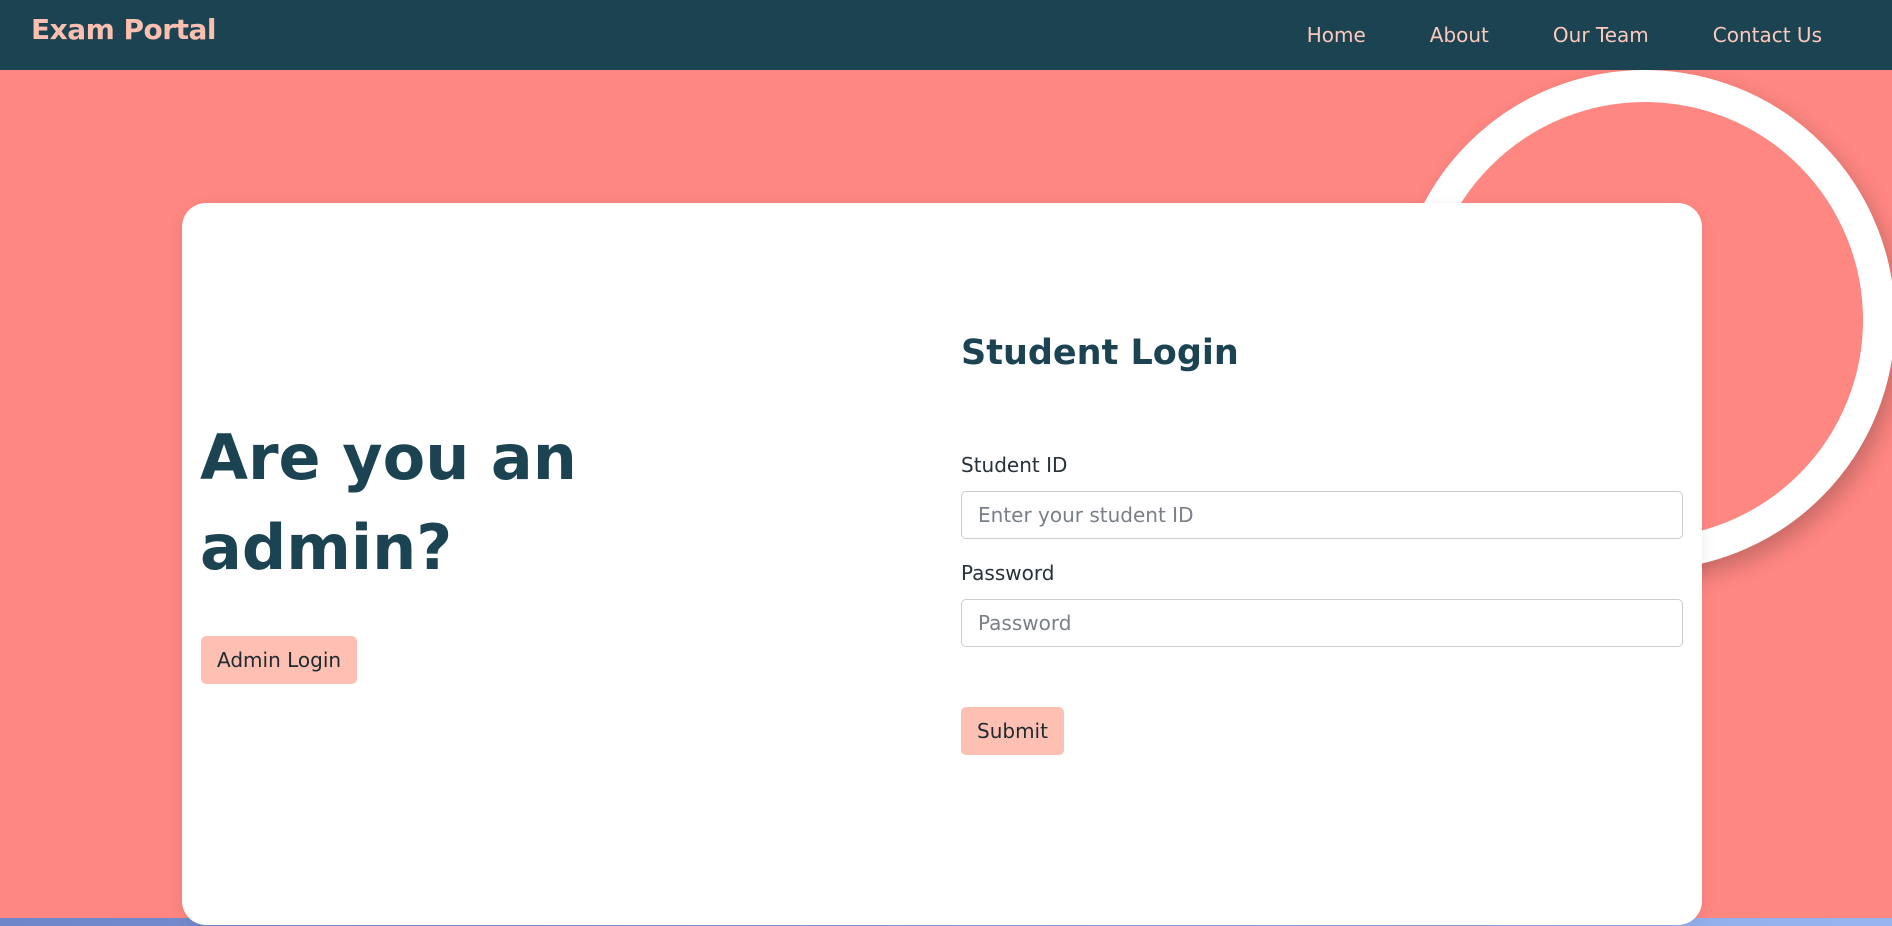 This screenshot has height=926, width=1892. I want to click on admin-login-button: Admin Login, so click(279, 660).